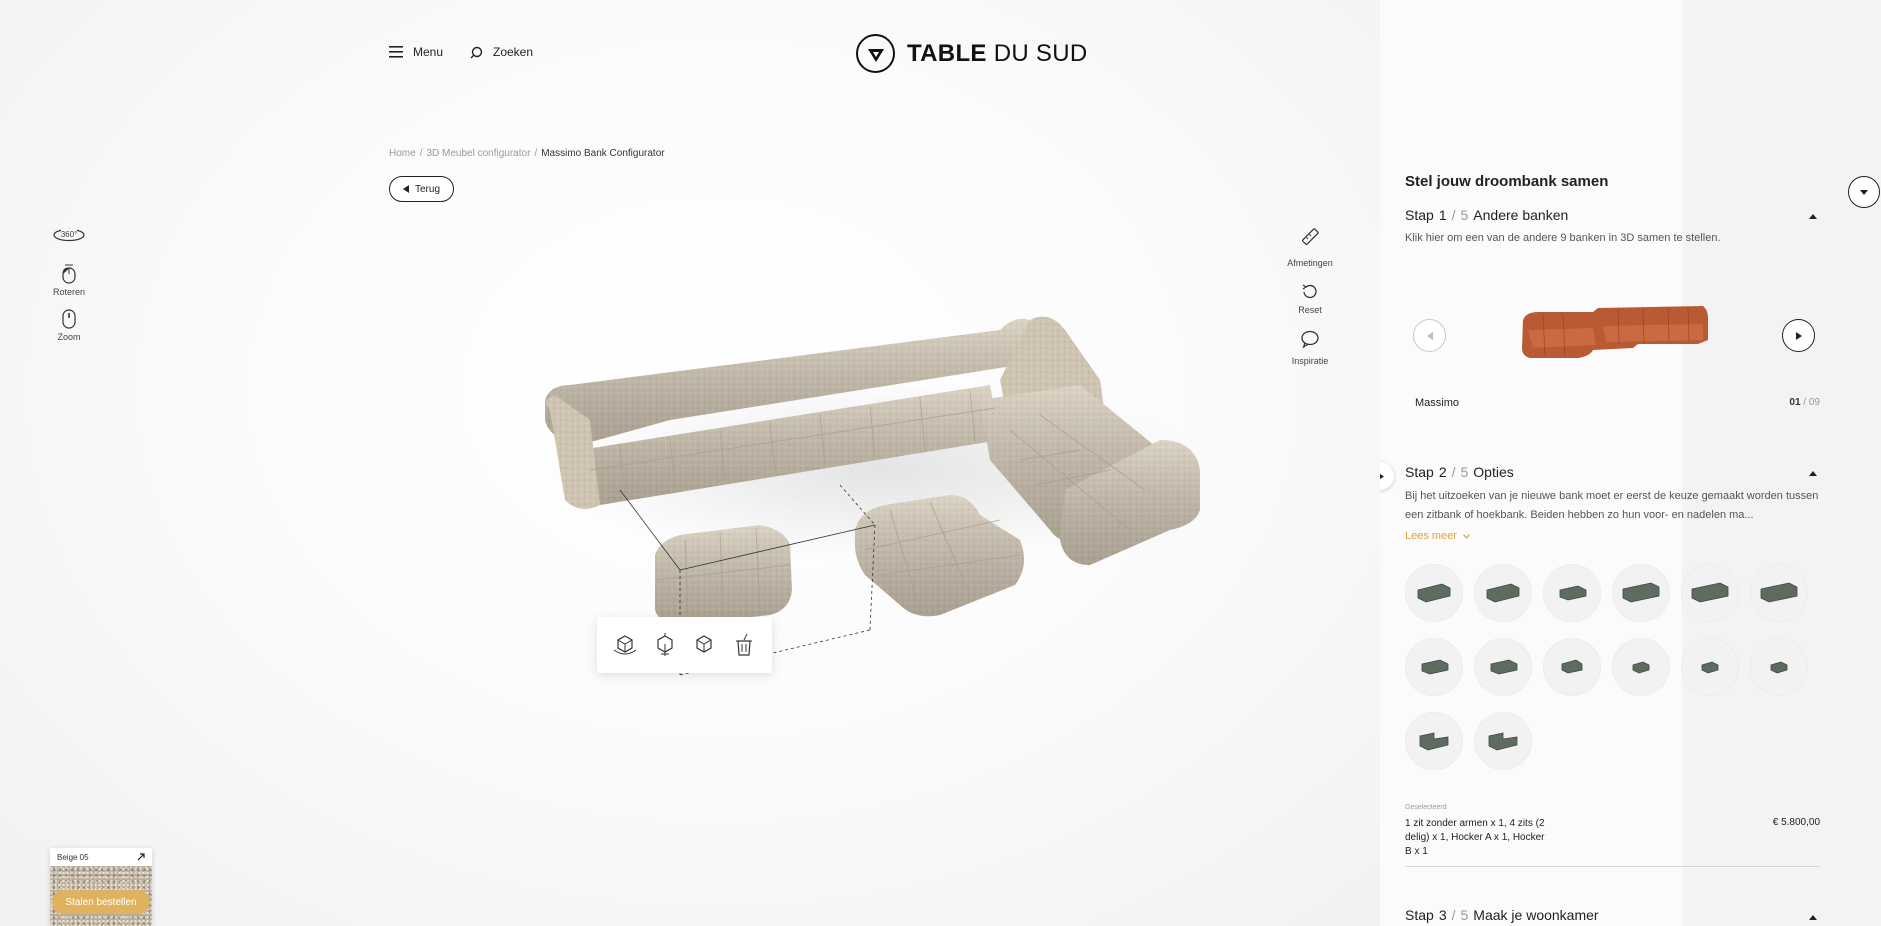 The height and width of the screenshot is (926, 1881). I want to click on read-more-link: Lees meer, so click(1437, 536).